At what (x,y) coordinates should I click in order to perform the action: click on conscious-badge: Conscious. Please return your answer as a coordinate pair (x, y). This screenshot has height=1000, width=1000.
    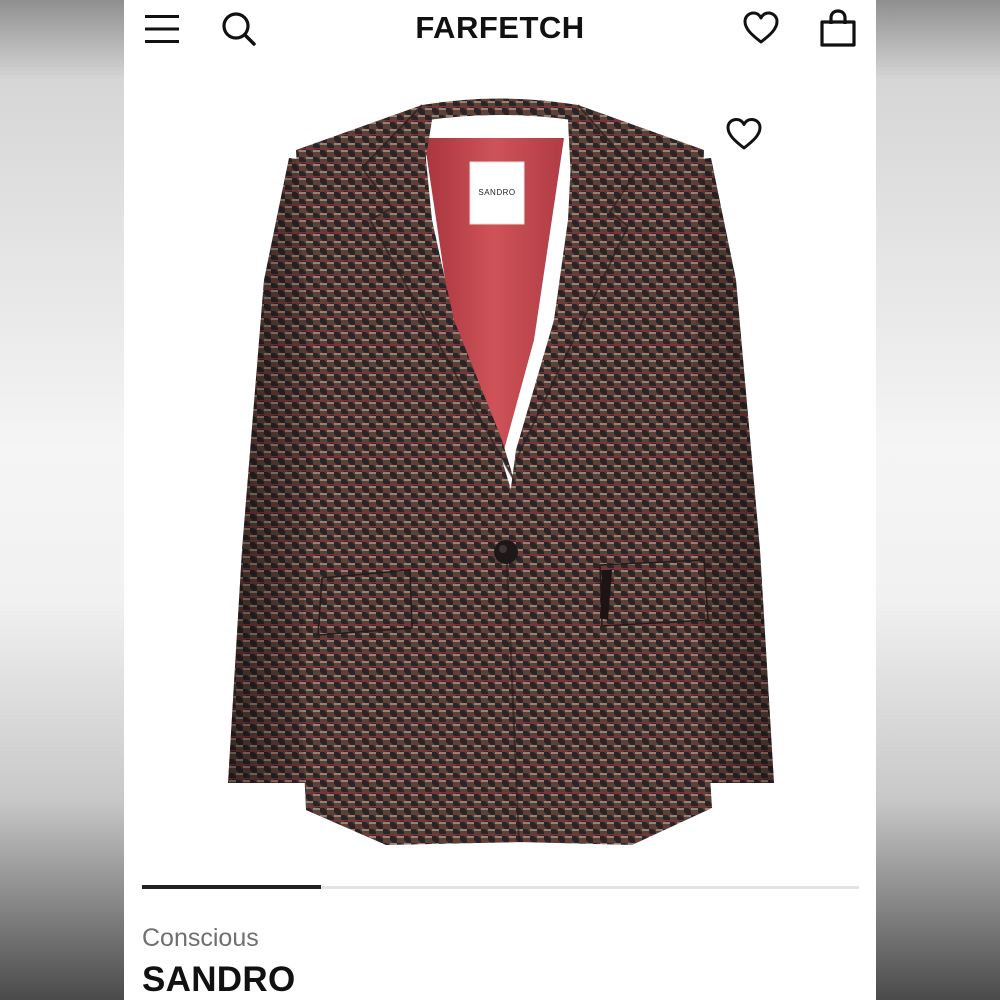
    Looking at the image, I should click on (200, 938).